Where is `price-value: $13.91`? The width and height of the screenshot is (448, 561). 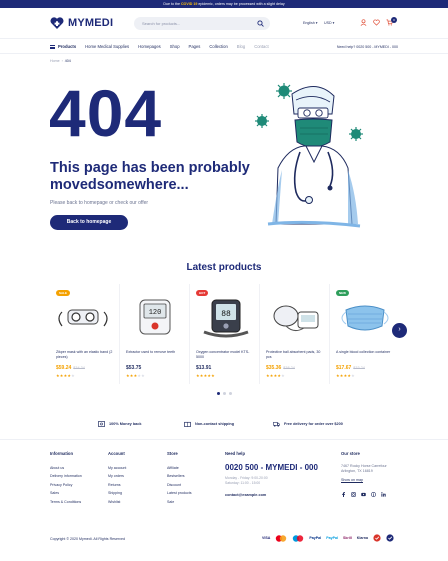 price-value: $13.91 is located at coordinates (204, 368).